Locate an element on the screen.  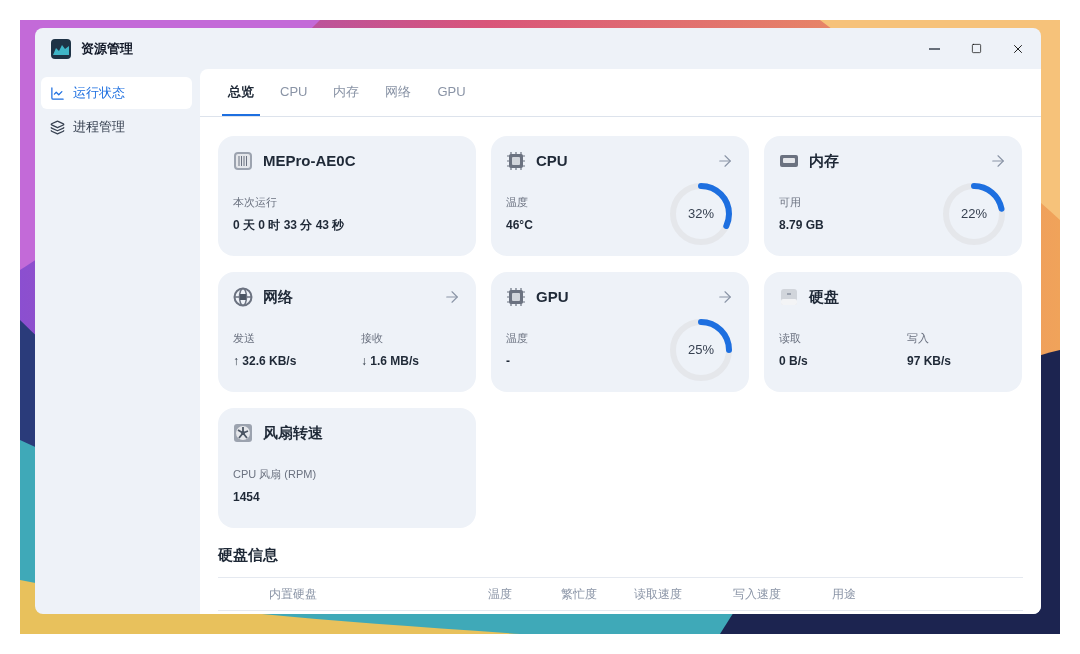
tab: 总览 is located at coordinates (241, 92).